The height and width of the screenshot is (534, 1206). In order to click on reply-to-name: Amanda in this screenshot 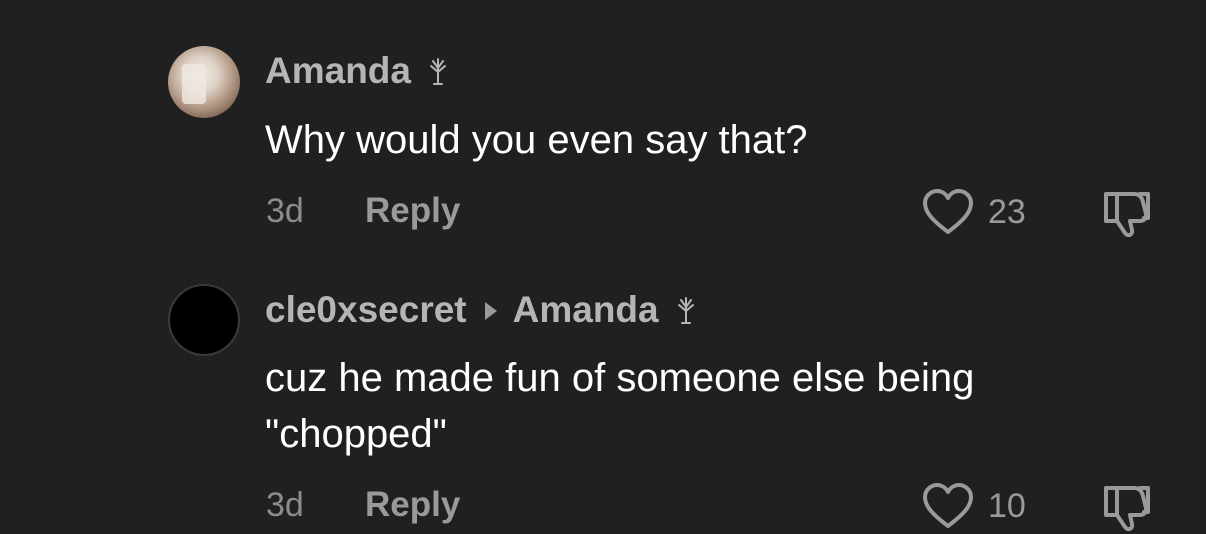, I will do `click(586, 310)`.